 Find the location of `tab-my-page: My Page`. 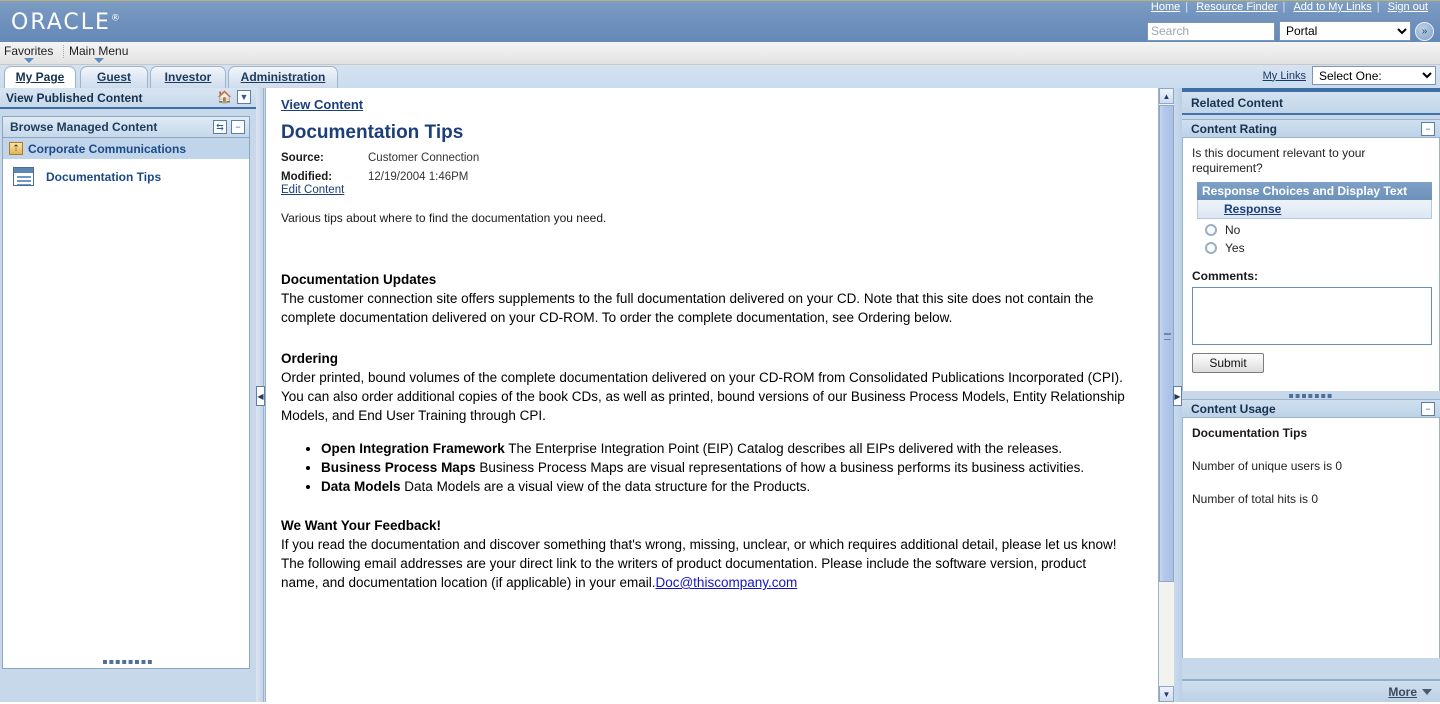

tab-my-page: My Page is located at coordinates (40, 77).